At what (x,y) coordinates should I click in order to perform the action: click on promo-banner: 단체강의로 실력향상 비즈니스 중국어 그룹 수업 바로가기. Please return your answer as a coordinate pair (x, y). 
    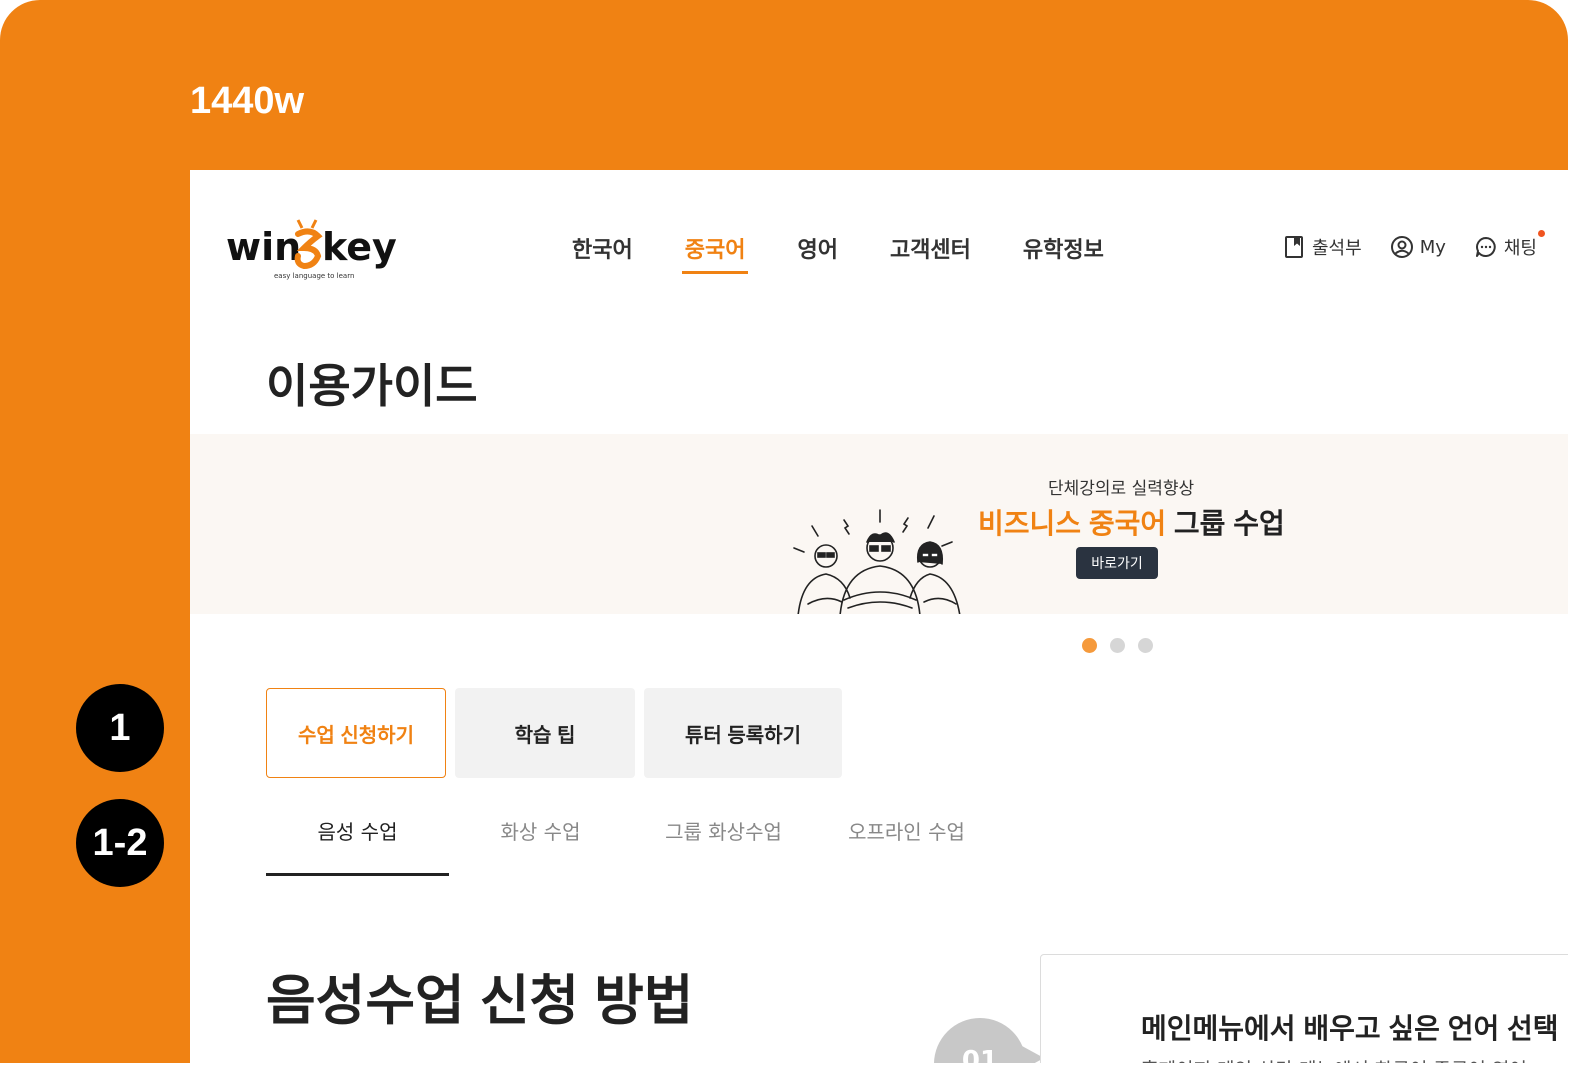
    Looking at the image, I should click on (879, 524).